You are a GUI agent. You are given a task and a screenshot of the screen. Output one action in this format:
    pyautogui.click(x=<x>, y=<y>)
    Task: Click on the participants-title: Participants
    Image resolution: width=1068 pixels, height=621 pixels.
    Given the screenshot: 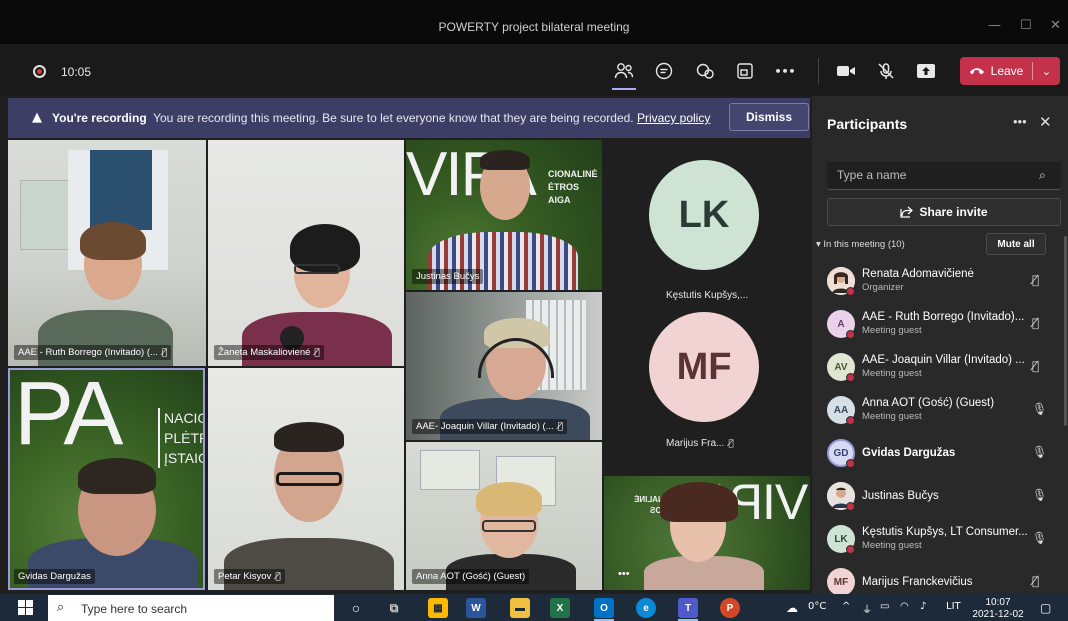 What is the action you would take?
    pyautogui.click(x=867, y=124)
    